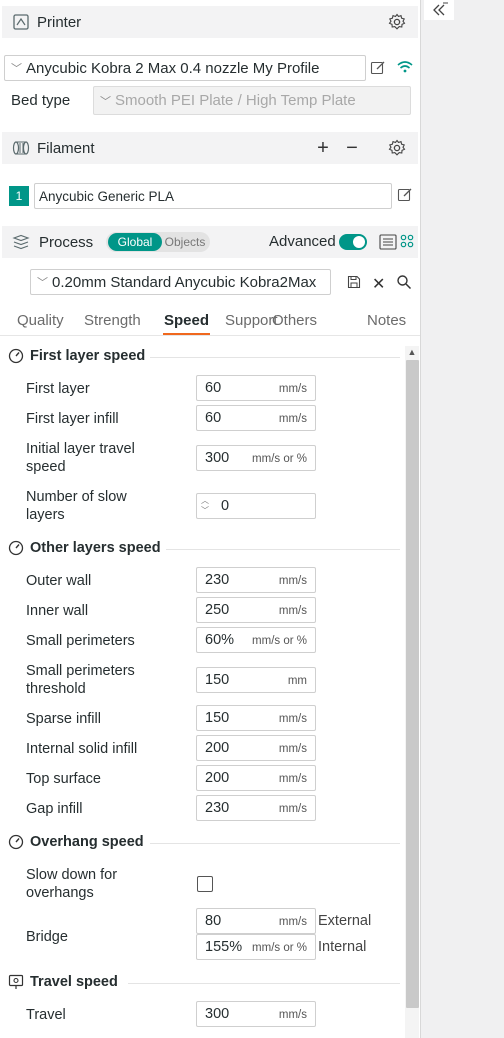  Describe the element at coordinates (112, 320) in the screenshot. I see `tab-strength: Strength` at that location.